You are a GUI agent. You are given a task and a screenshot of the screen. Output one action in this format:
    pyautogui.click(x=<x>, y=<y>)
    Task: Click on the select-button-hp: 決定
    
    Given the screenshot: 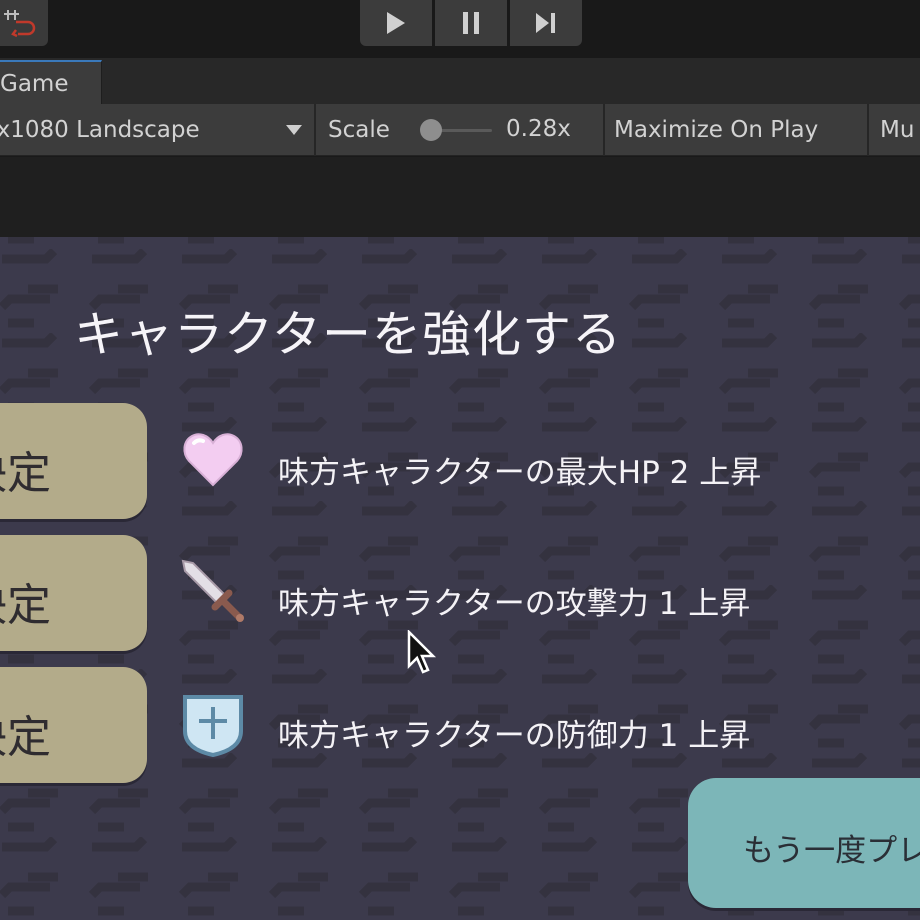 What is the action you would take?
    pyautogui.click(x=73, y=461)
    